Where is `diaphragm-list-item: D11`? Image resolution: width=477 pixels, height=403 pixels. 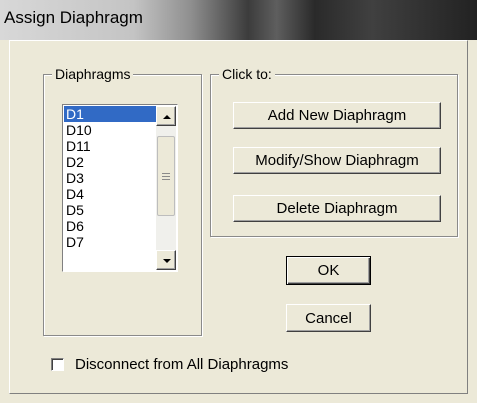 diaphragm-list-item: D11 is located at coordinates (110, 146).